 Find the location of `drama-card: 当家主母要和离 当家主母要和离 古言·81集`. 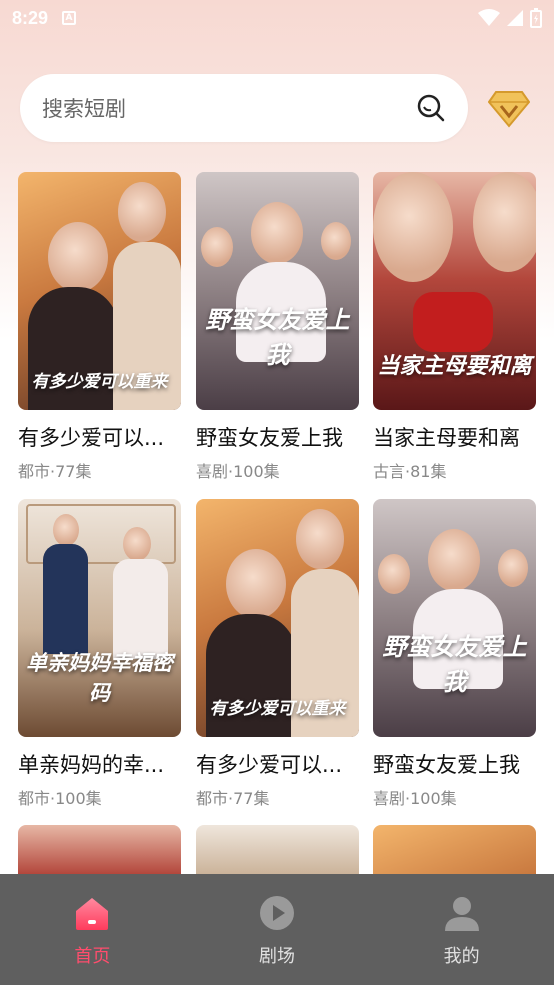

drama-card: 当家主母要和离 当家主母要和离 古言·81集 is located at coordinates (454, 327).